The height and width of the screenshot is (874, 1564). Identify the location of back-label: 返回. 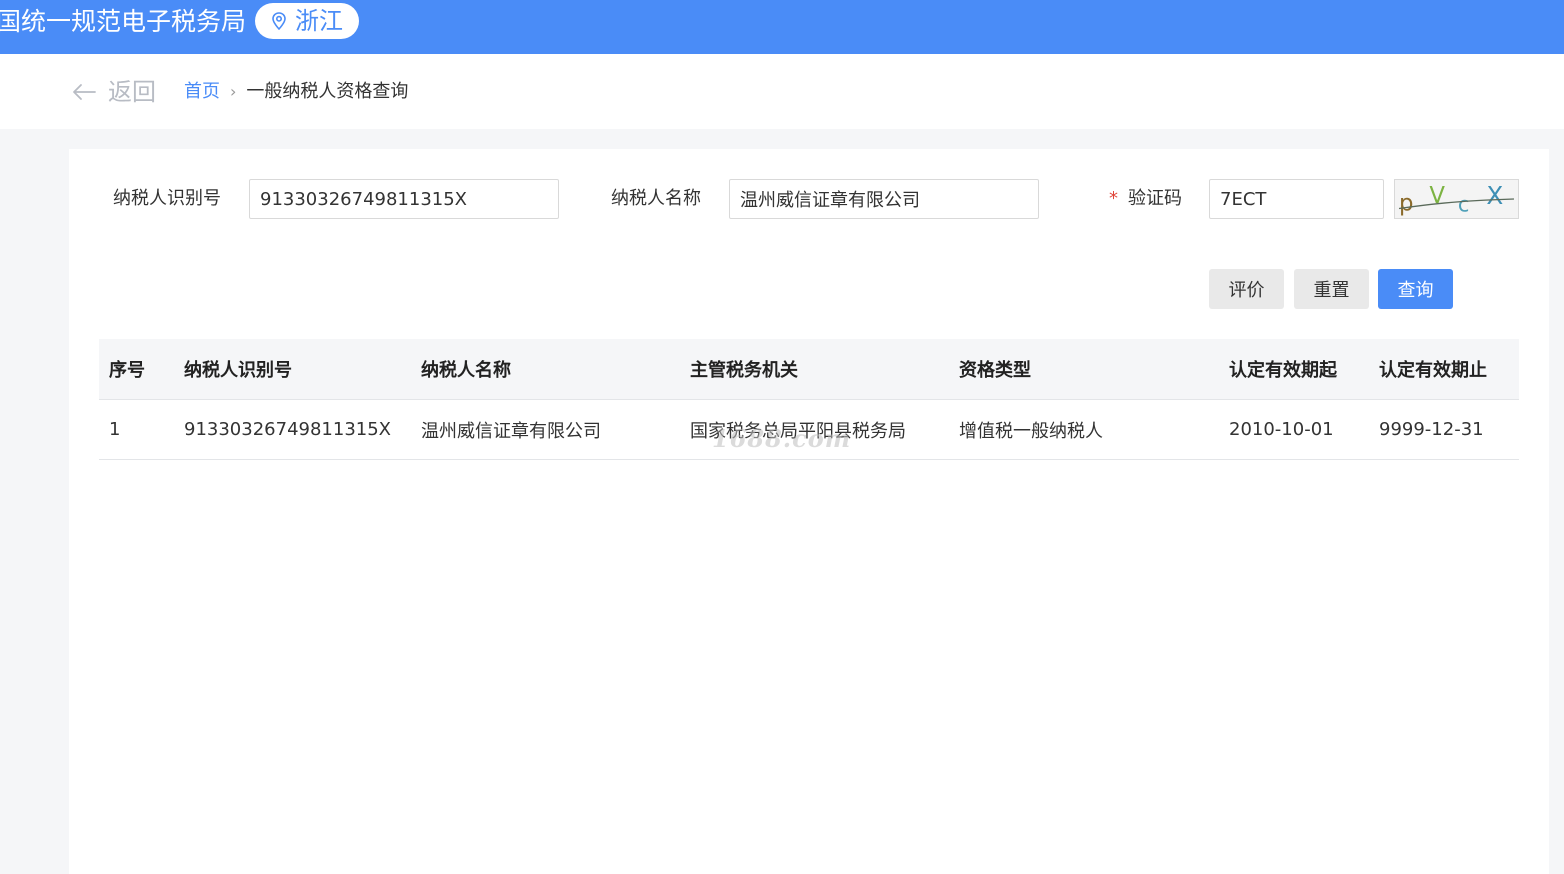
(132, 92).